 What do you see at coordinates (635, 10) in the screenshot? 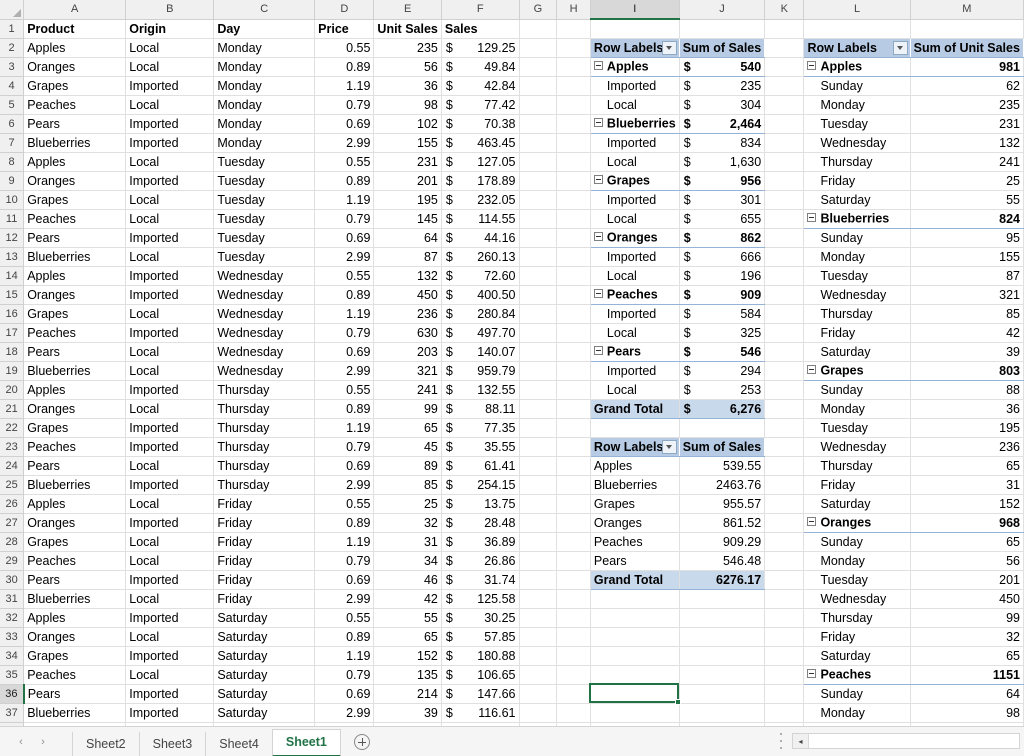
I see `column-header-I: I` at bounding box center [635, 10].